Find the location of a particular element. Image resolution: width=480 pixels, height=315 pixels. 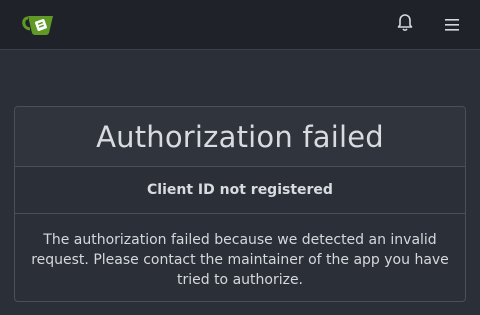

error-subtitle: Client ID not registered is located at coordinates (240, 190).